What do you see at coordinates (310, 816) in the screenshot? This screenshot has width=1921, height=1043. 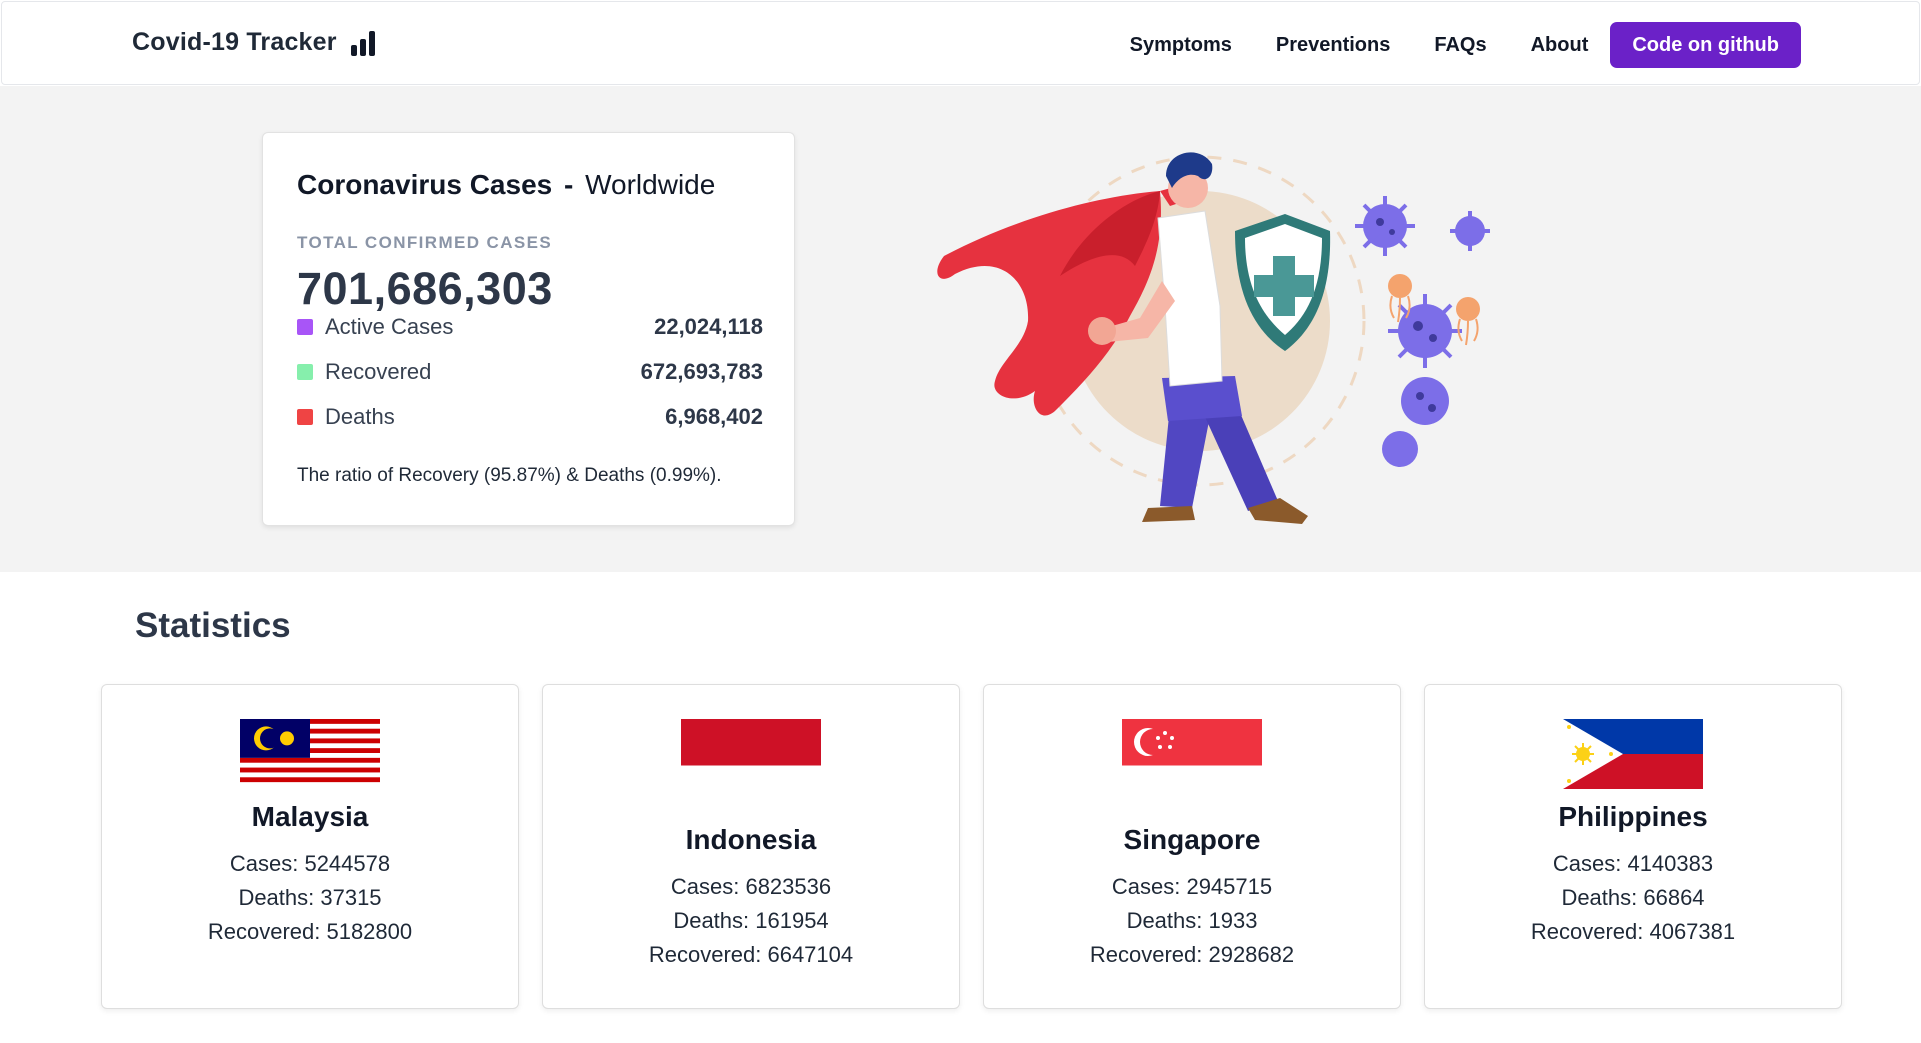 I see `country-name: Malaysia` at bounding box center [310, 816].